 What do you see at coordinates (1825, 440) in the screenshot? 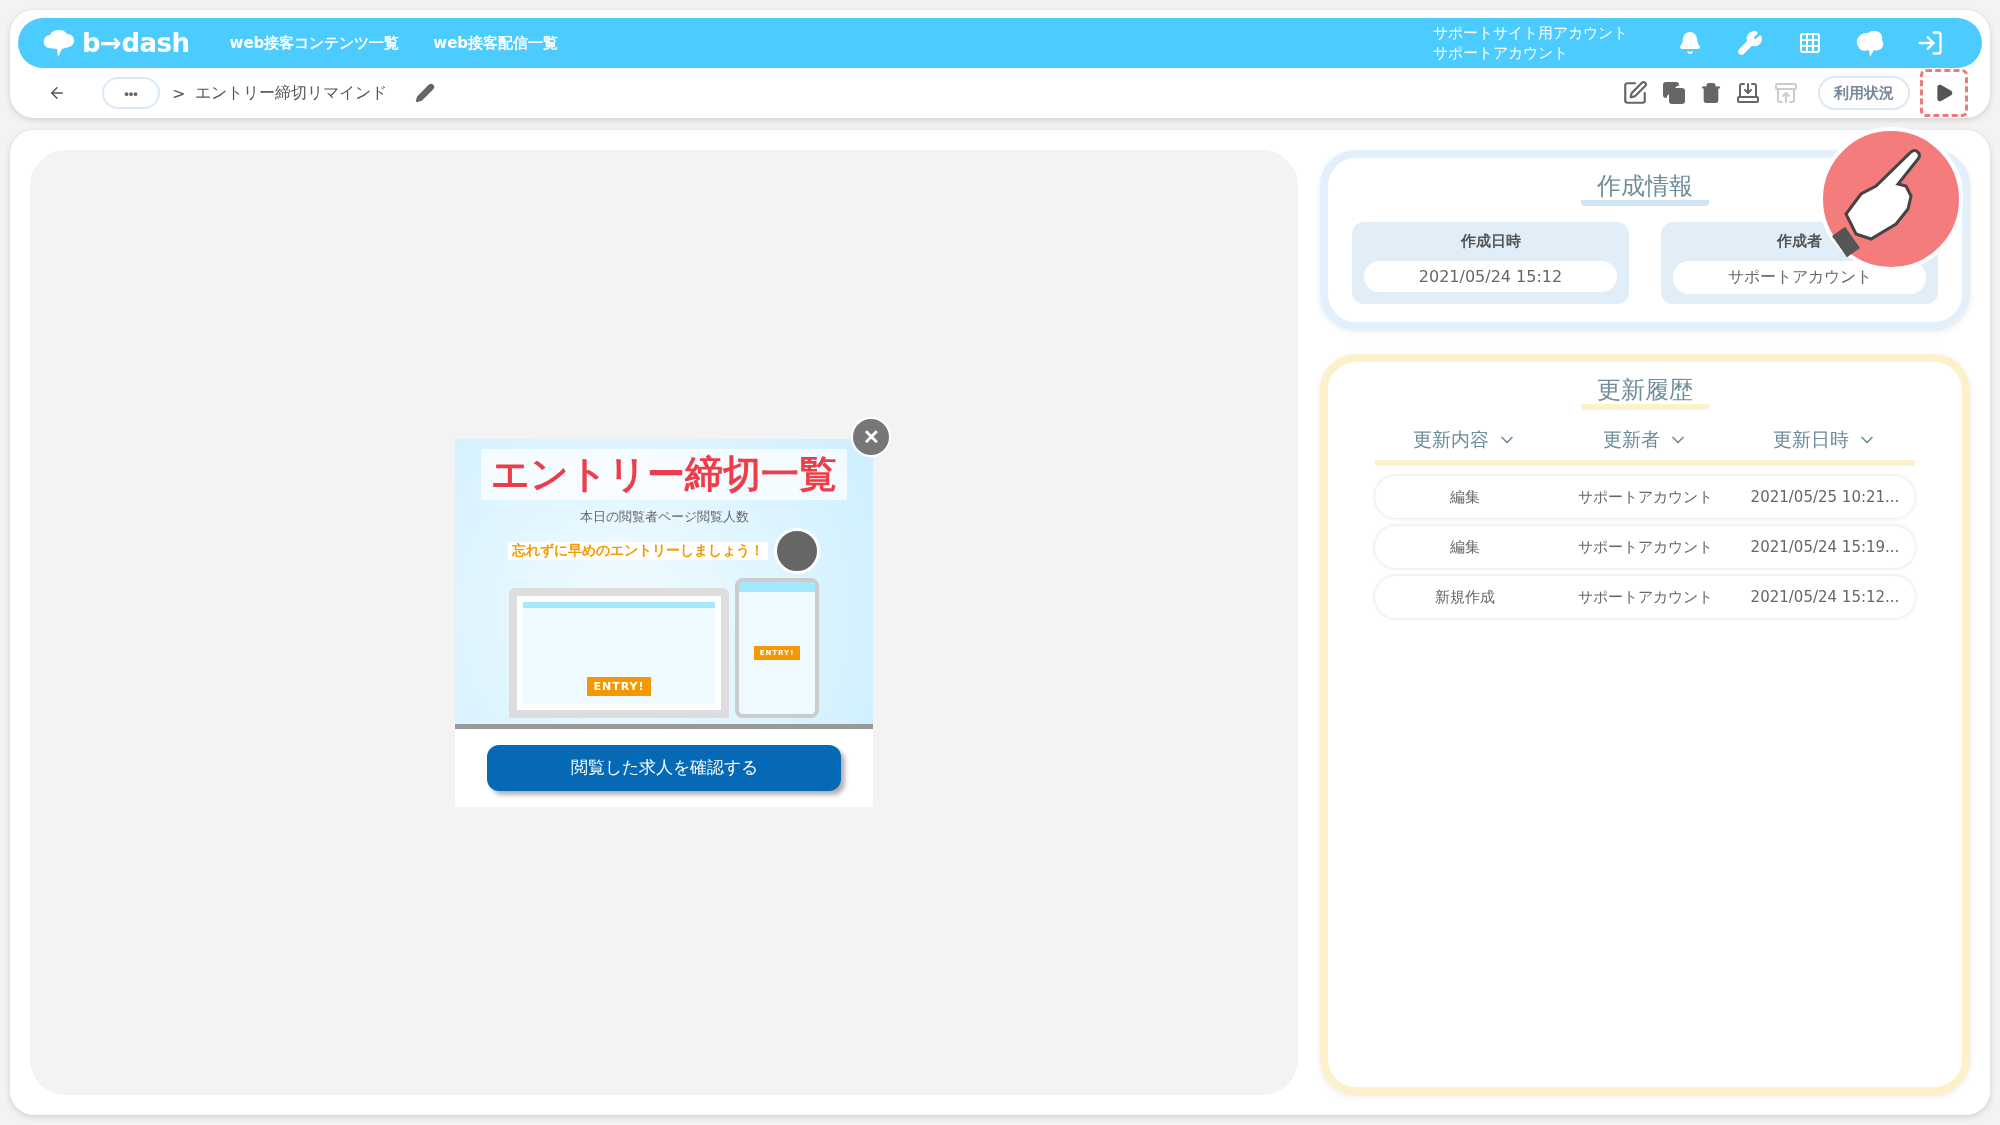
I see `column-header: 更新日時` at bounding box center [1825, 440].